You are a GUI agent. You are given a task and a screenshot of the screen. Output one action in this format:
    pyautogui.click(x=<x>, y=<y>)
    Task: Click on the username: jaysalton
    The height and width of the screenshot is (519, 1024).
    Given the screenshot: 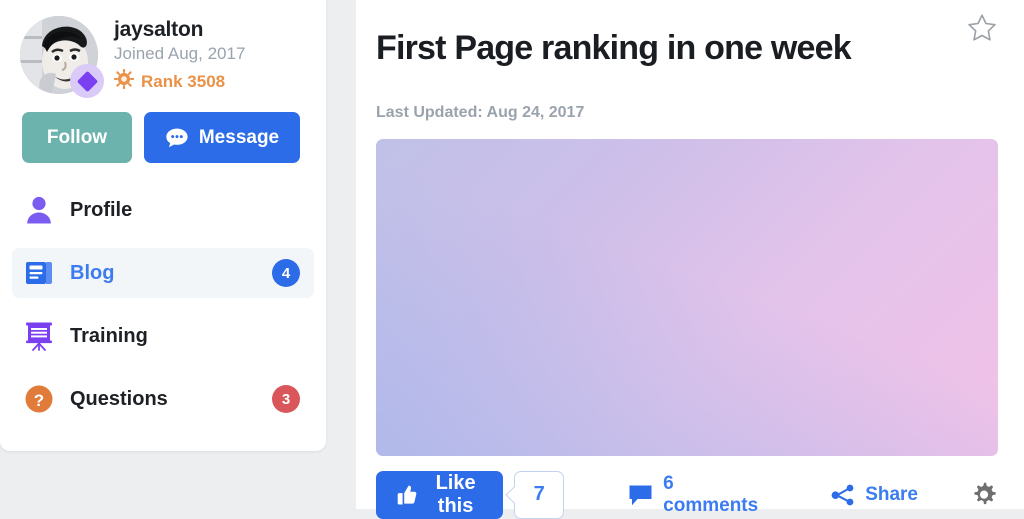 What is the action you would take?
    pyautogui.click(x=159, y=29)
    